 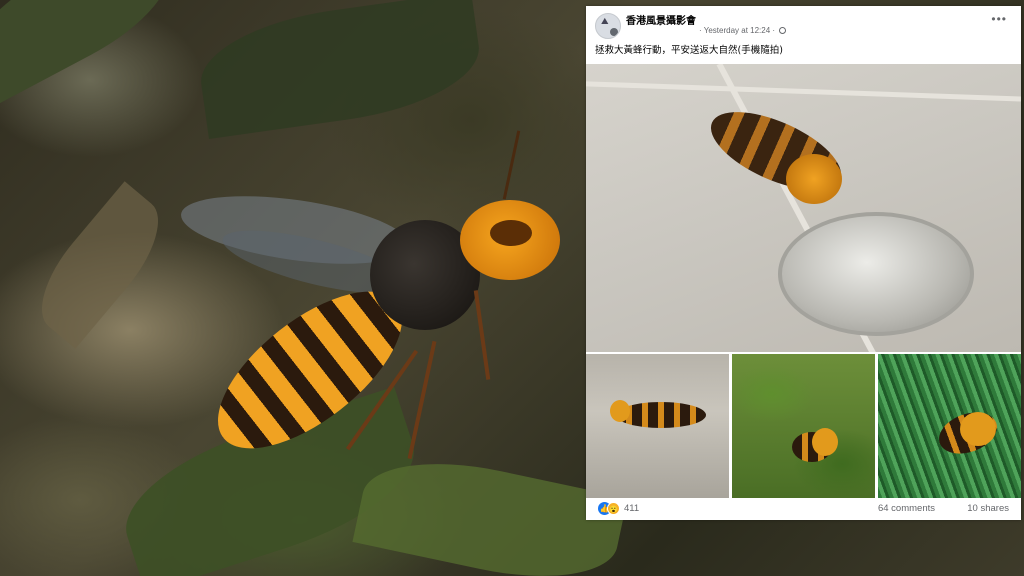 I want to click on post-caption: 拯救大黃蜂行動，平安送返大自然(手機隨拍), so click(x=689, y=50).